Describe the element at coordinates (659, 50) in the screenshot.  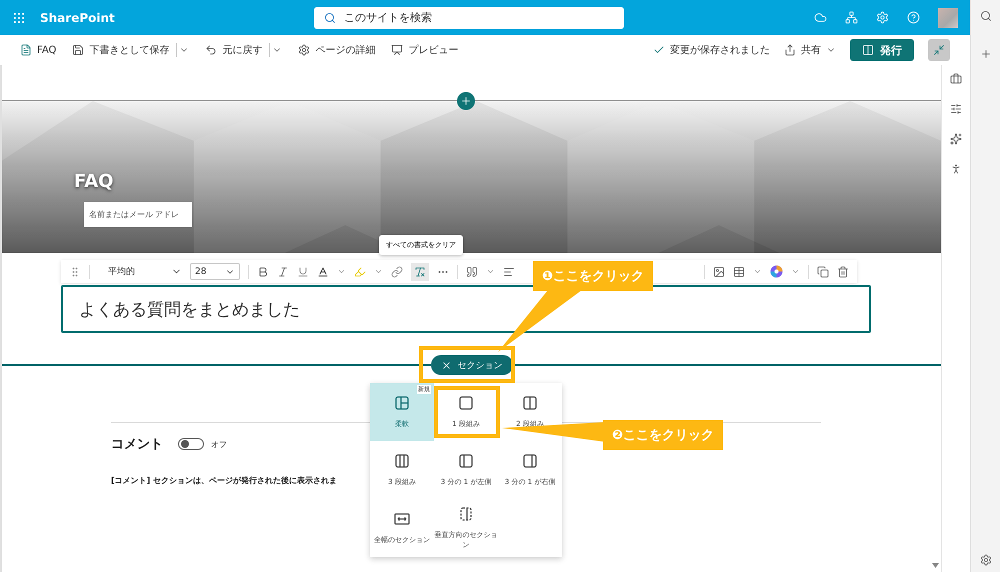
I see `check-icon` at that location.